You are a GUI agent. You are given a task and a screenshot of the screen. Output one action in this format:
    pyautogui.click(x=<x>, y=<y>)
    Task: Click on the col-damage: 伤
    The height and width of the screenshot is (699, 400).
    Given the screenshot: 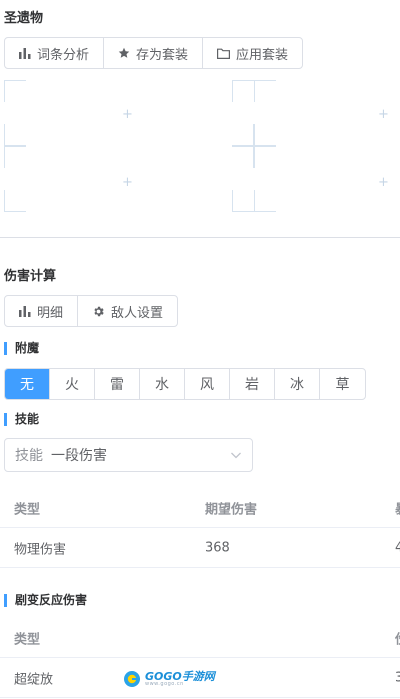 What is the action you would take?
    pyautogui.click(x=397, y=637)
    